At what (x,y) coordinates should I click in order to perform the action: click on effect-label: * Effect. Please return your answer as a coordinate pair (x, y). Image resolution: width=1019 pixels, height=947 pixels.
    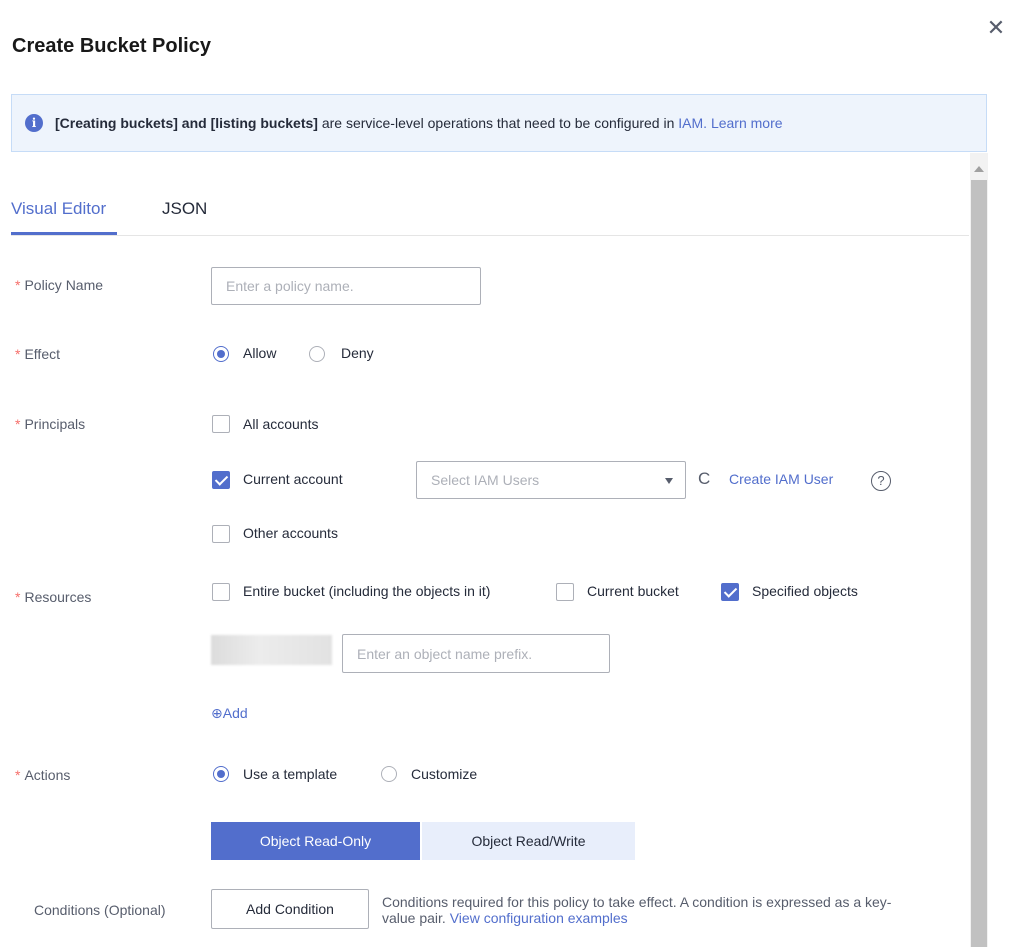
    Looking at the image, I should click on (37, 354).